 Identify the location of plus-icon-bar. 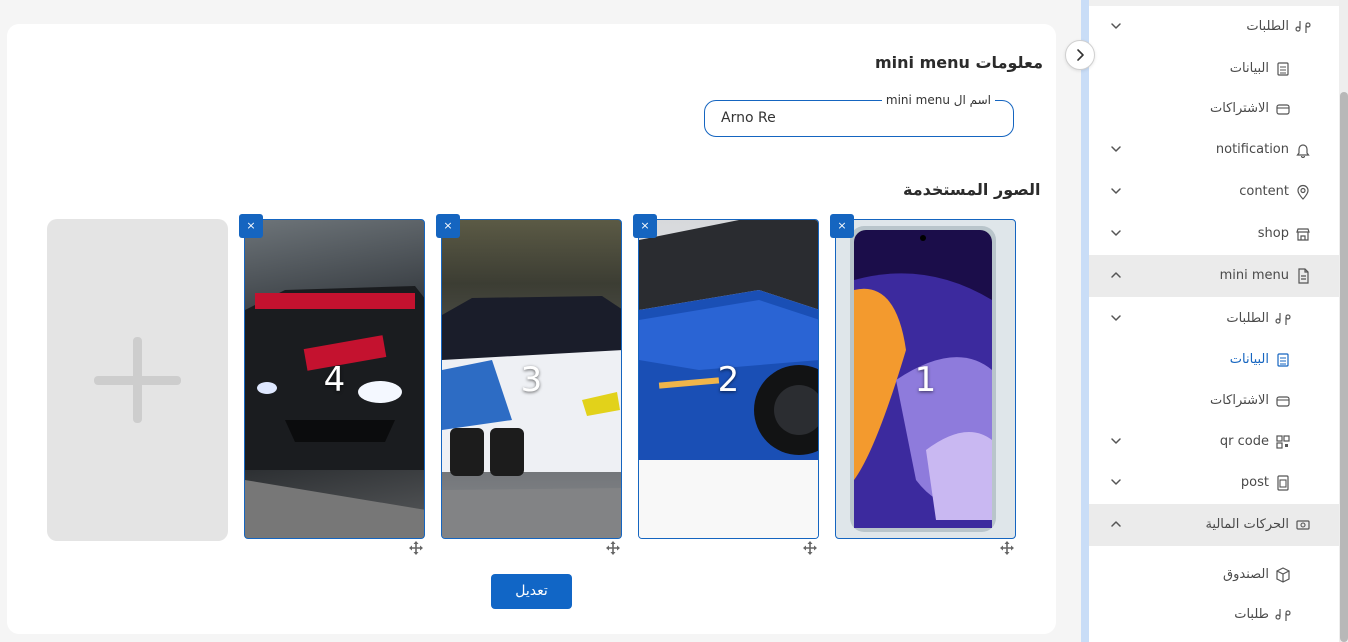
(137, 380).